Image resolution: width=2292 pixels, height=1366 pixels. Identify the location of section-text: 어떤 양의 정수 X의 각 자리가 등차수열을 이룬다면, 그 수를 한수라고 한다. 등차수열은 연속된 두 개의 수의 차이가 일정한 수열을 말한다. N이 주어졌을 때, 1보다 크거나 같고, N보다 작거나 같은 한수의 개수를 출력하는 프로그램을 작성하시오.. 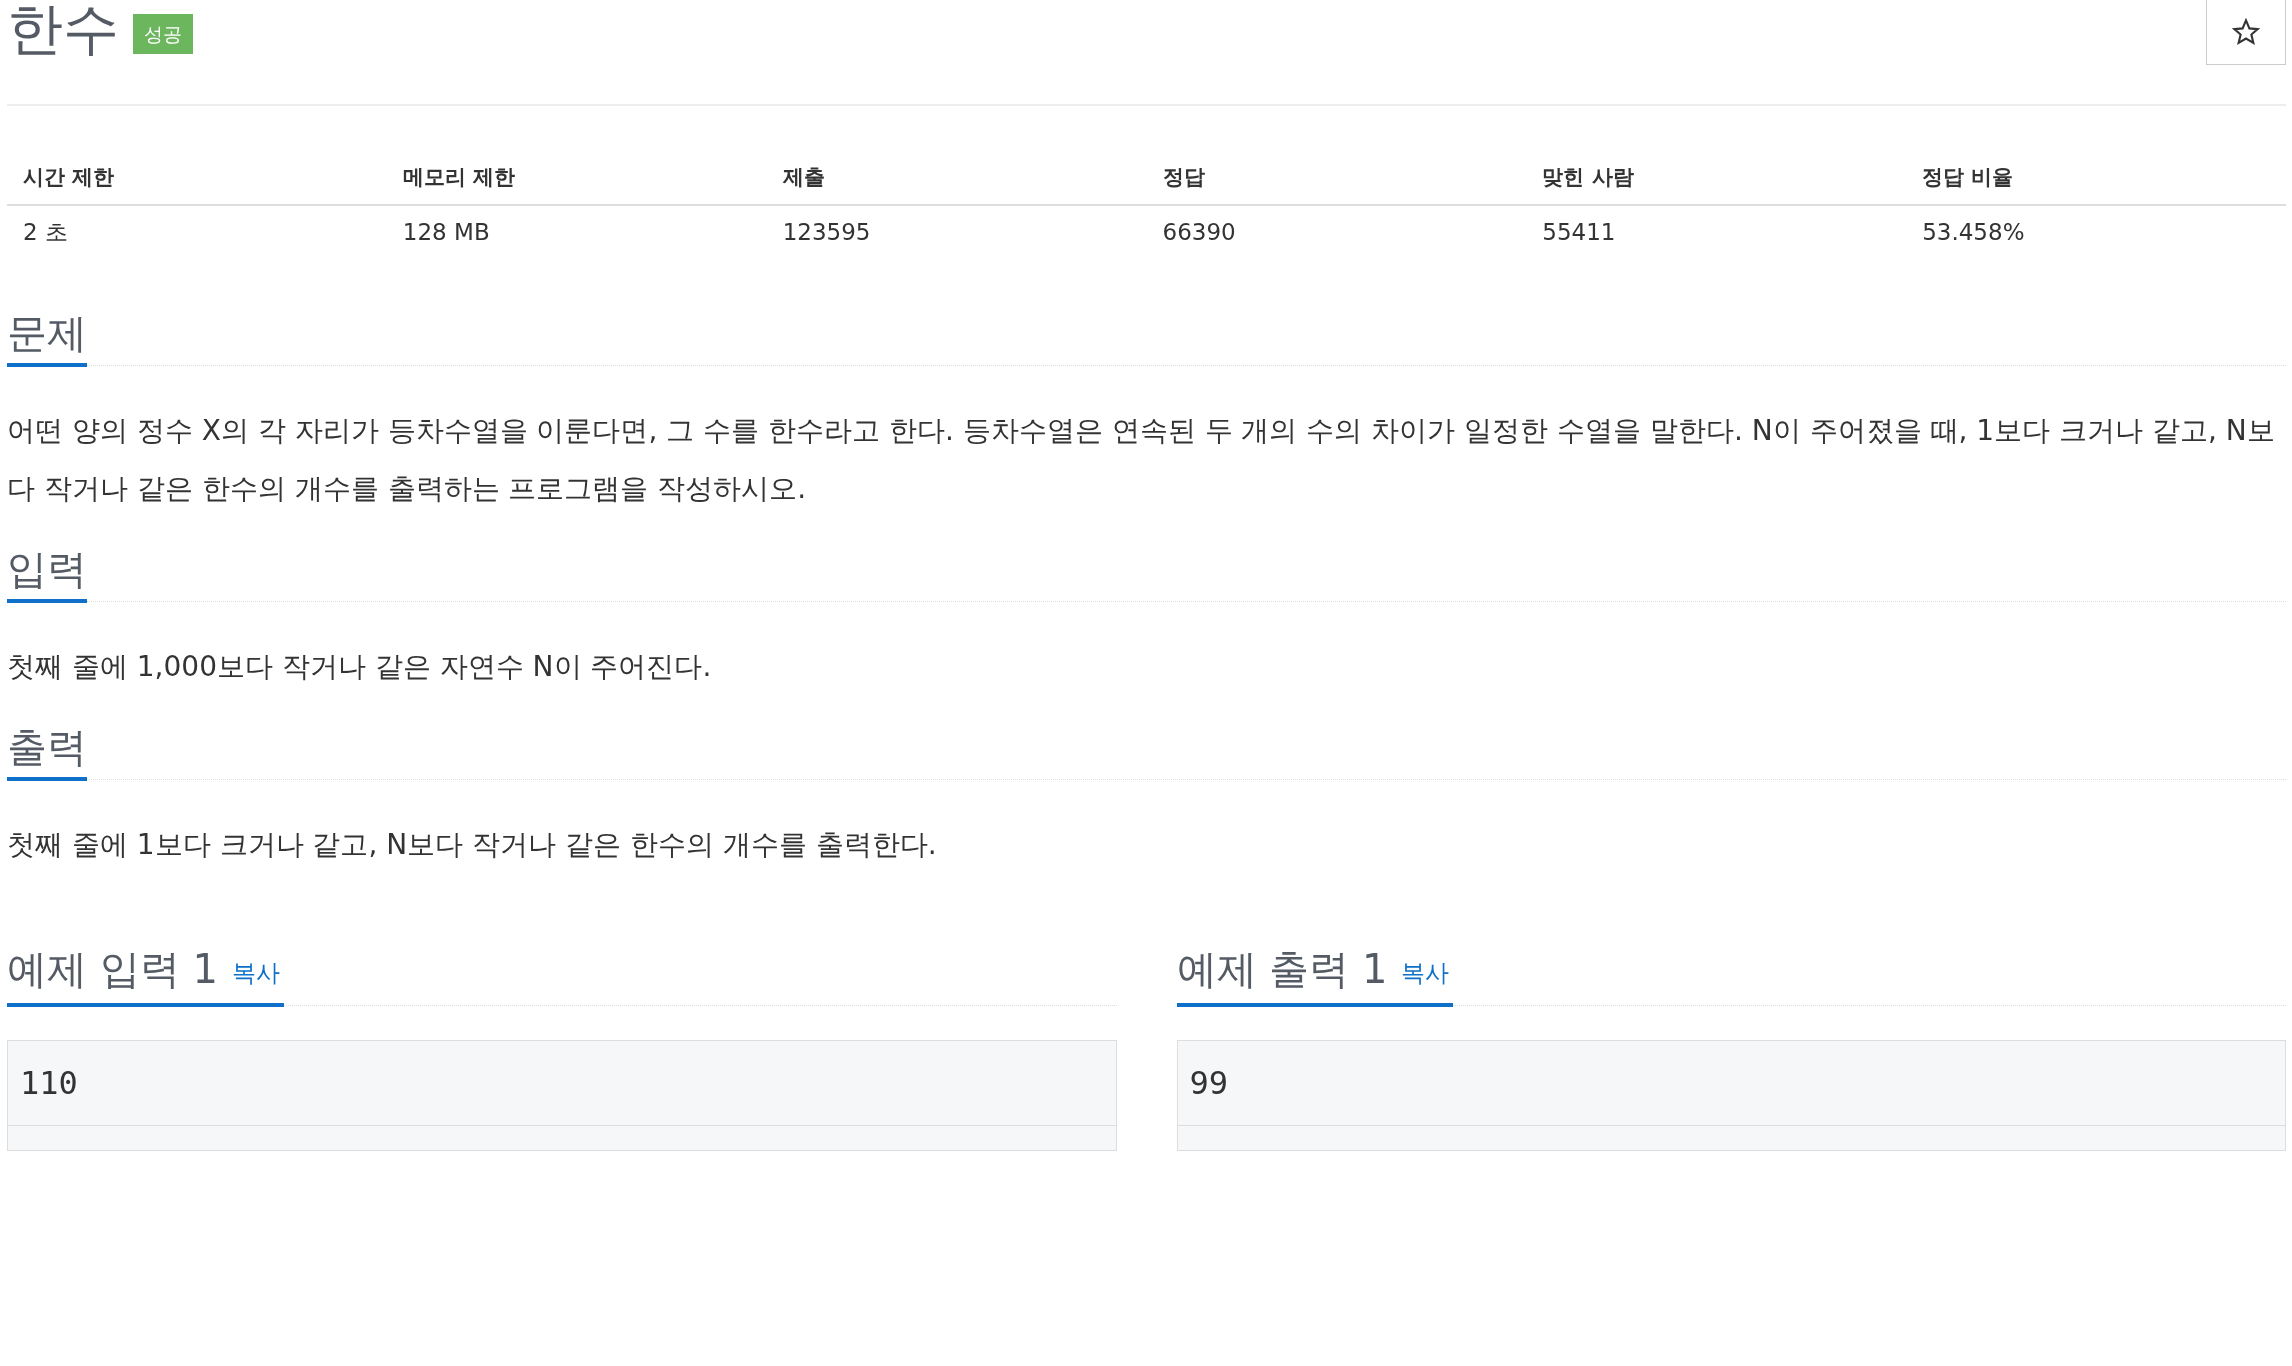
(1141, 460).